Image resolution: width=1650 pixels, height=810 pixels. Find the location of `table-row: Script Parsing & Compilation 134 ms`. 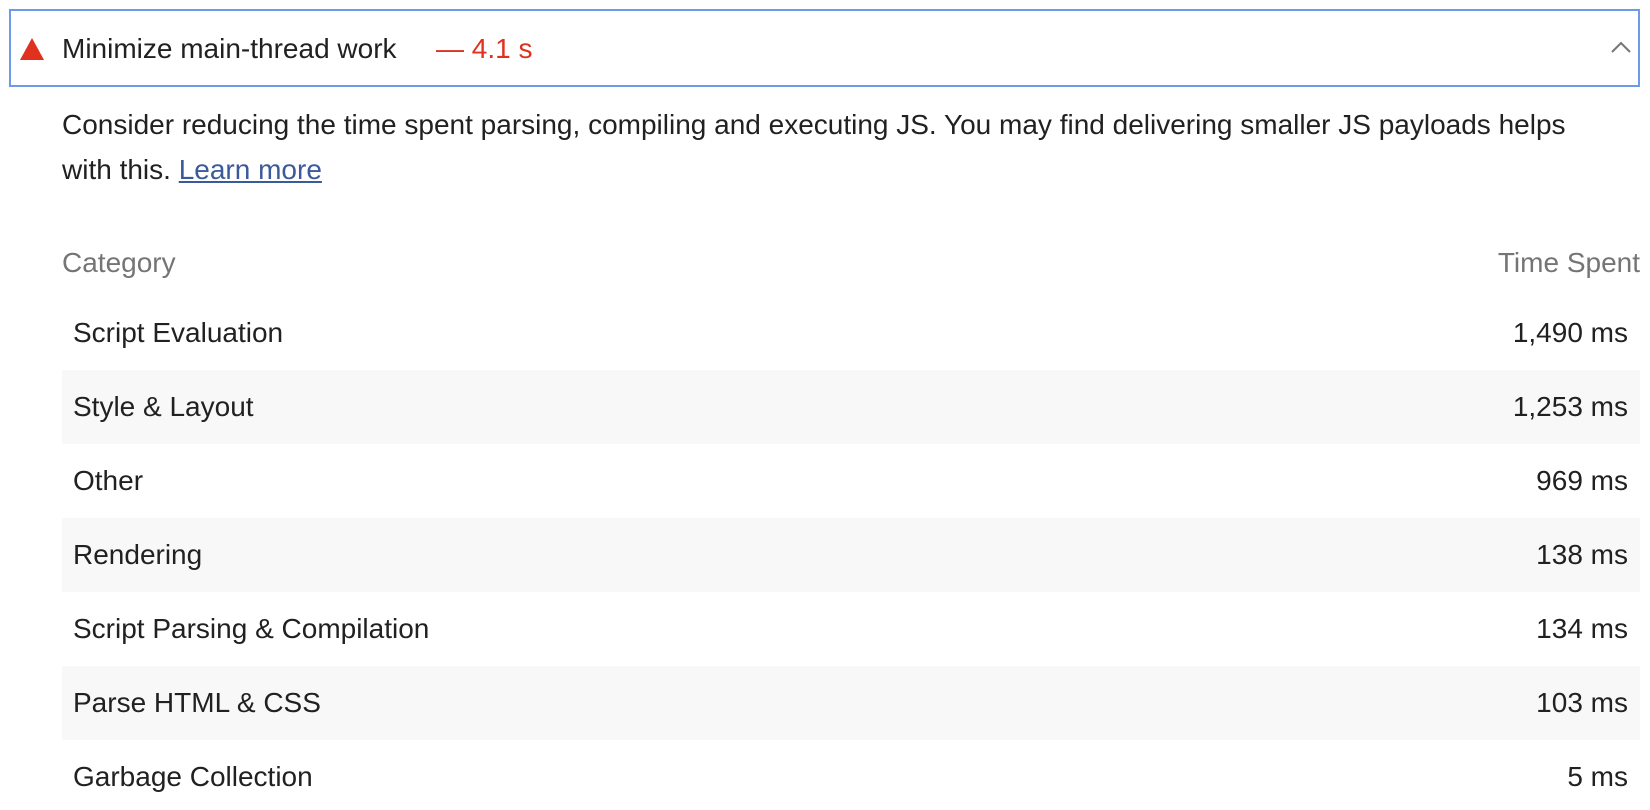

table-row: Script Parsing & Compilation 134 ms is located at coordinates (851, 629).